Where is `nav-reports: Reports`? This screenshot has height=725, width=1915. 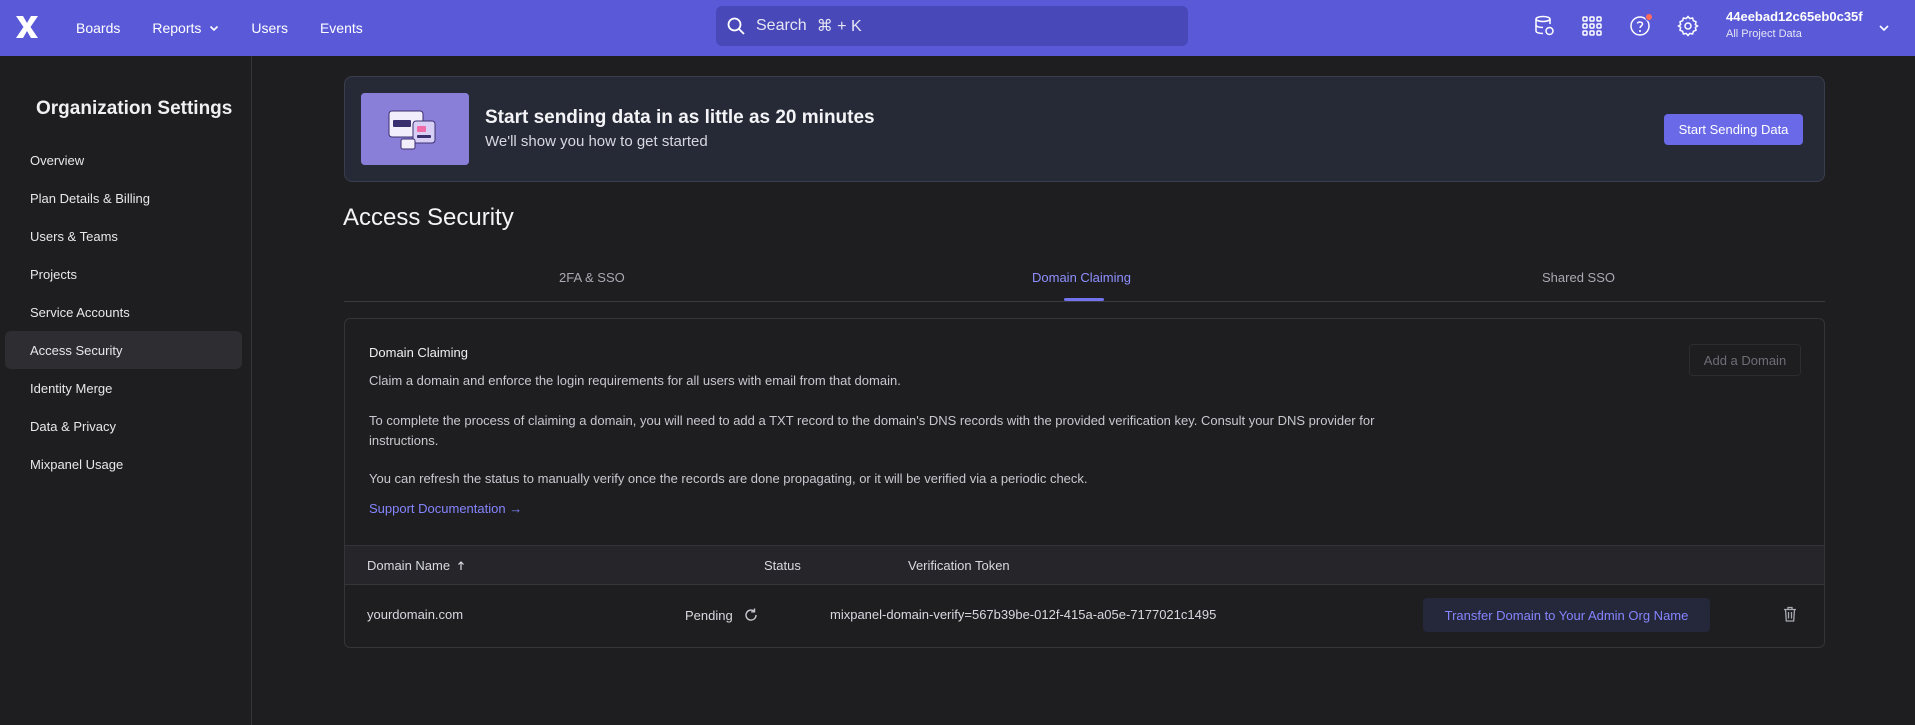 nav-reports: Reports is located at coordinates (185, 28).